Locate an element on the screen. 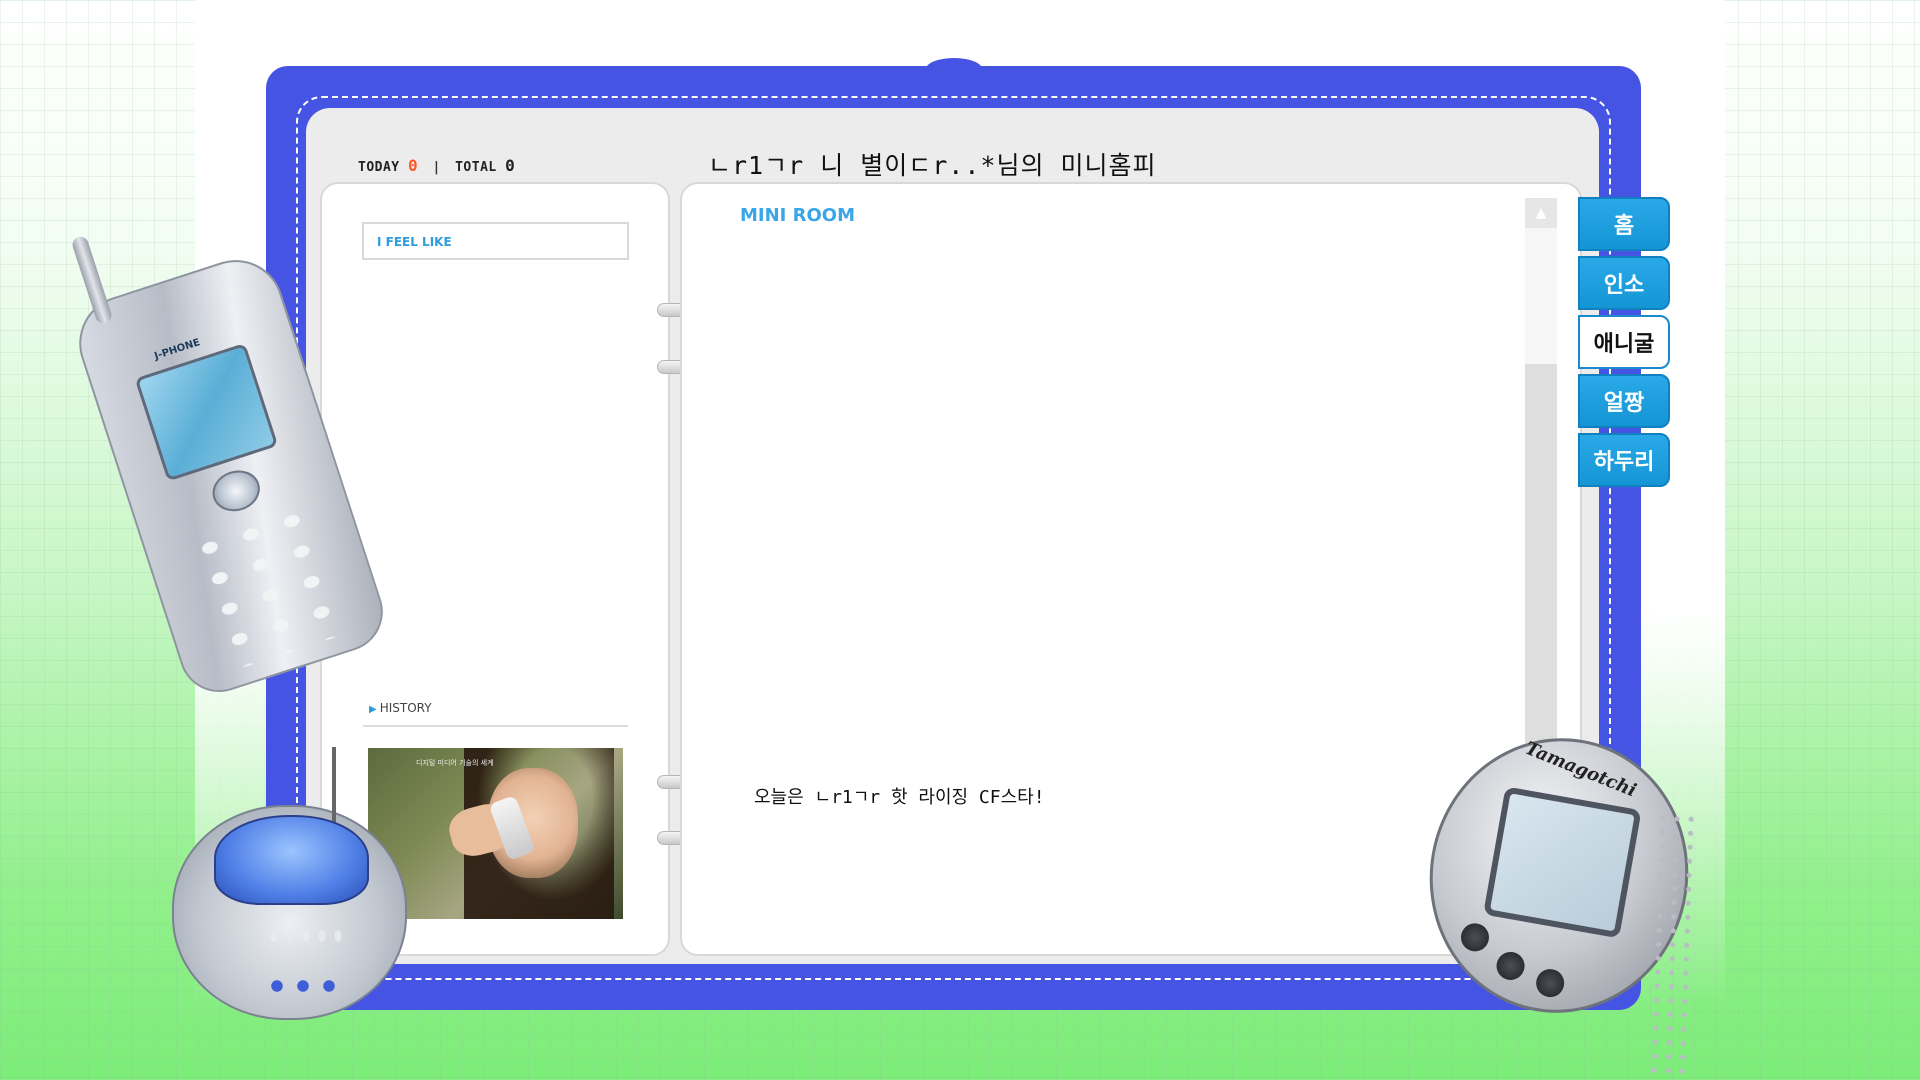  phone-screen is located at coordinates (206, 412).